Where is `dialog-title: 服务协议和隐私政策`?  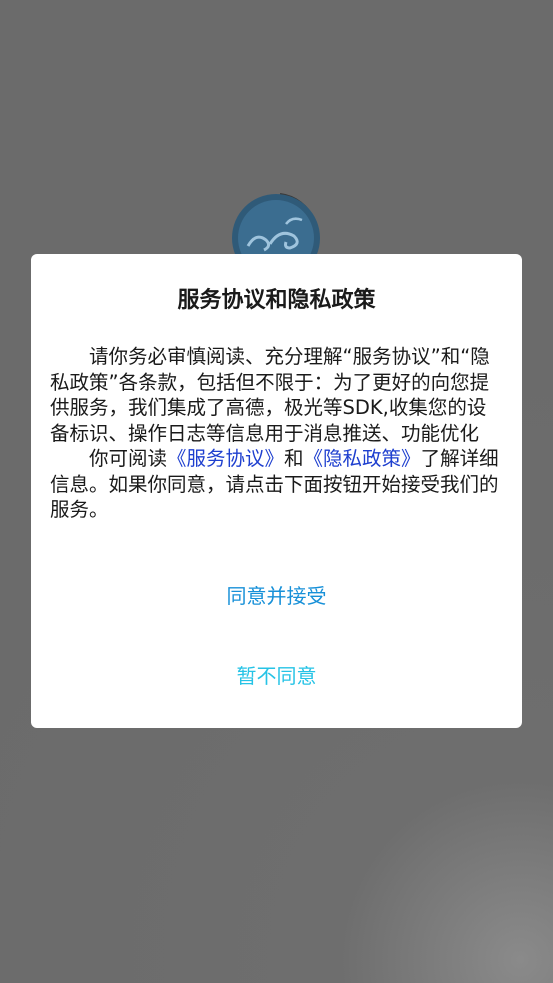
dialog-title: 服务协议和隐私政策 is located at coordinates (276, 300).